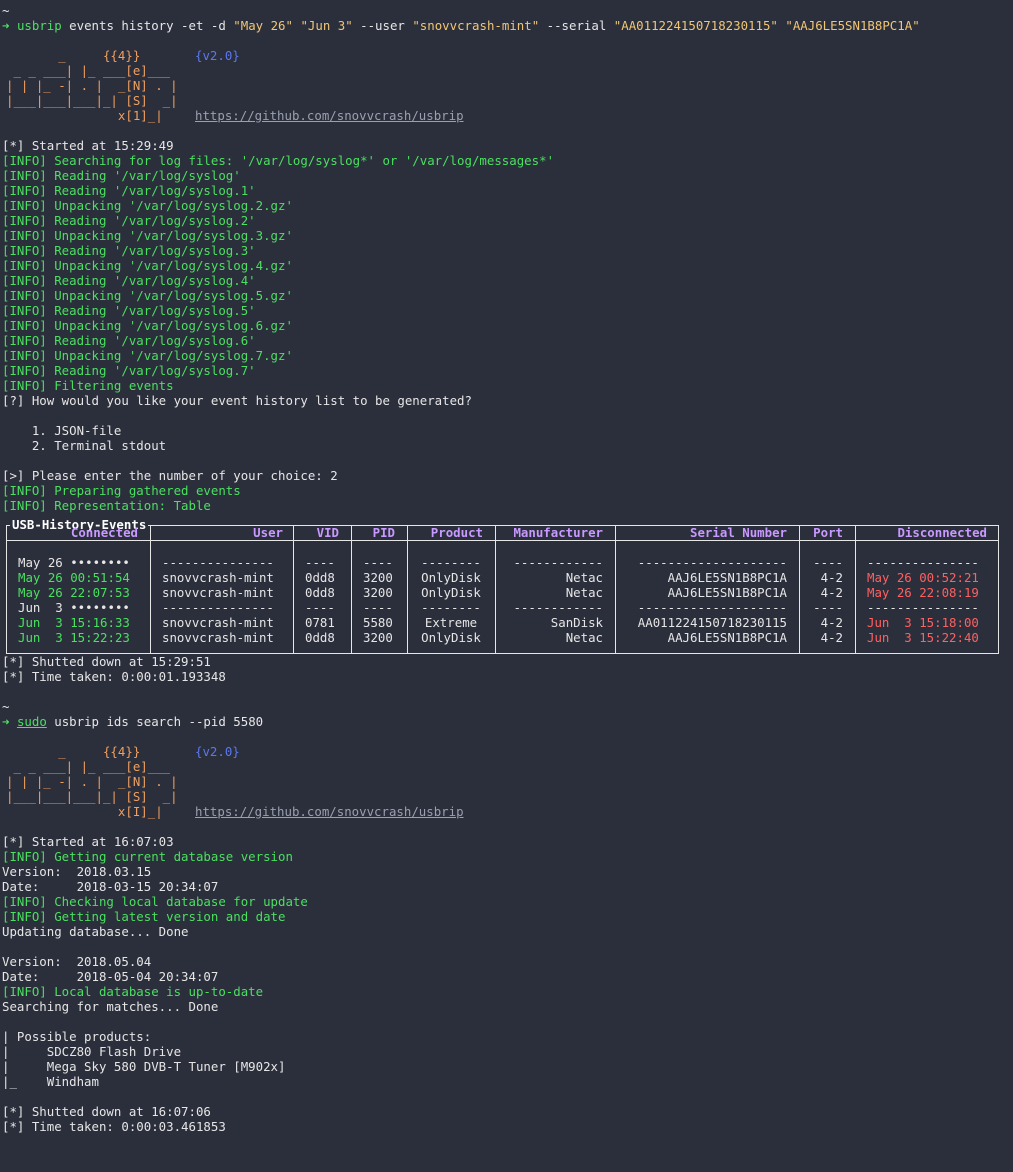  What do you see at coordinates (451, 637) in the screenshot?
I see `table-cell: OnlyDisk` at bounding box center [451, 637].